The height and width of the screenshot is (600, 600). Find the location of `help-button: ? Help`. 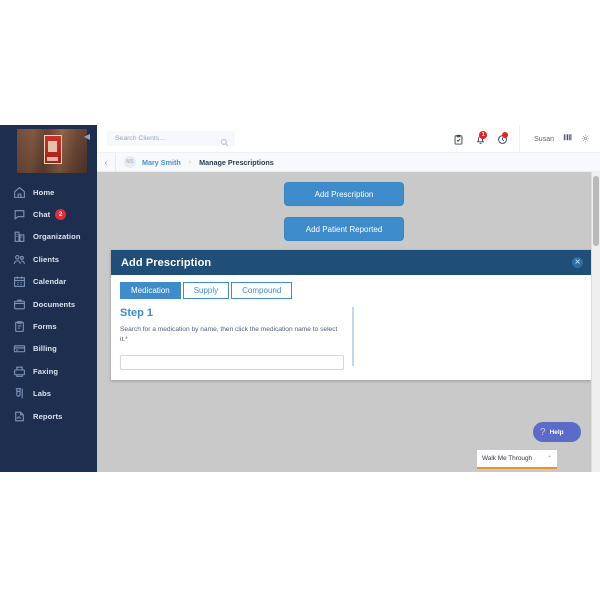

help-button: ? Help is located at coordinates (557, 432).